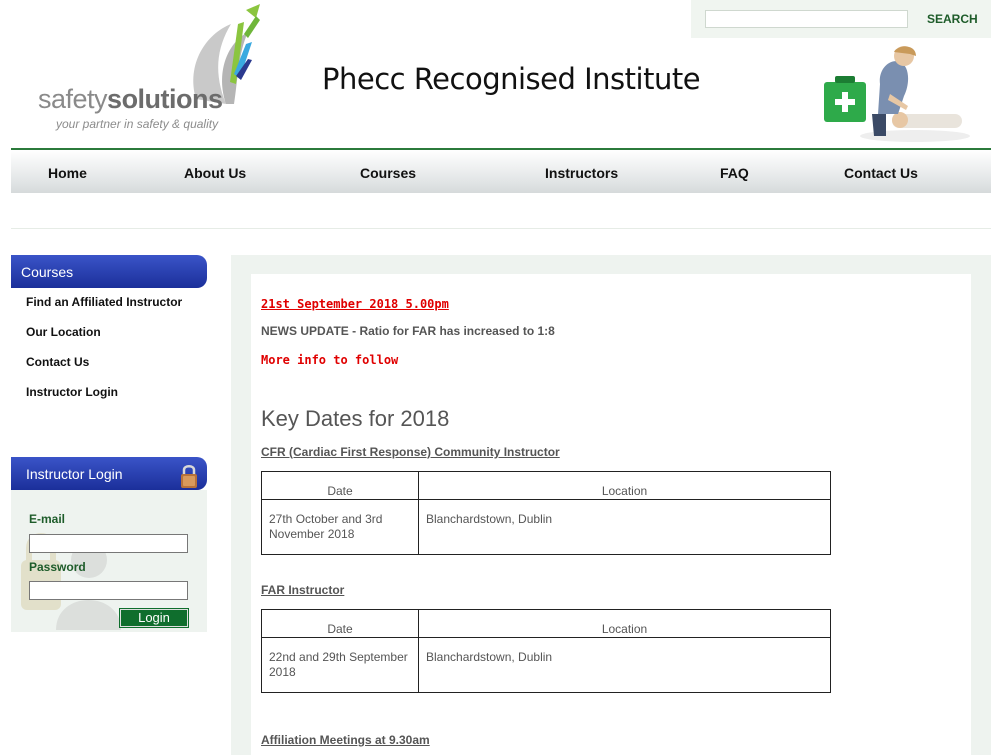 The height and width of the screenshot is (755, 1004). Describe the element at coordinates (302, 590) in the screenshot. I see `section-title-far: FAR Instructor` at that location.